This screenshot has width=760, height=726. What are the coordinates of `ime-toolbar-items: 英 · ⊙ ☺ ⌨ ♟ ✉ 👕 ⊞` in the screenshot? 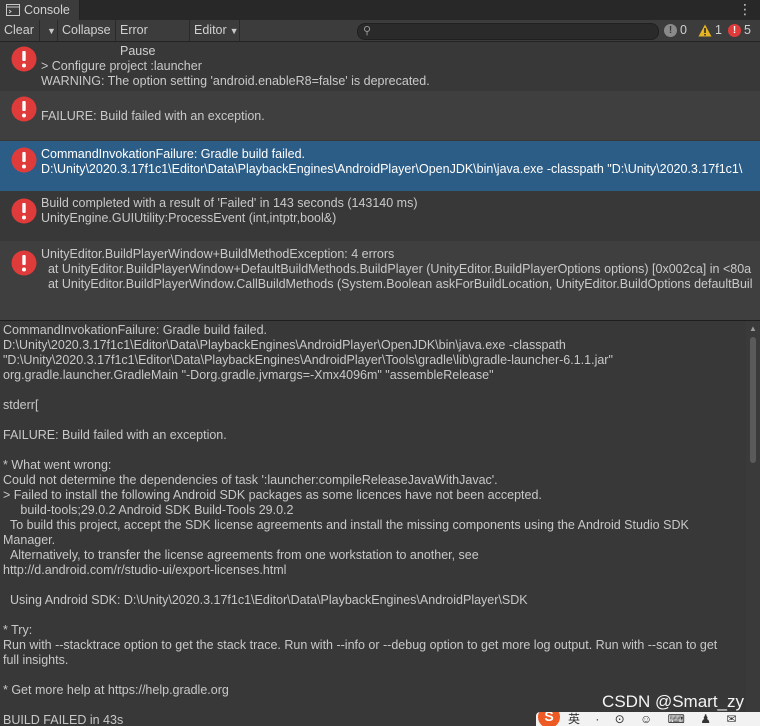 It's located at (664, 719).